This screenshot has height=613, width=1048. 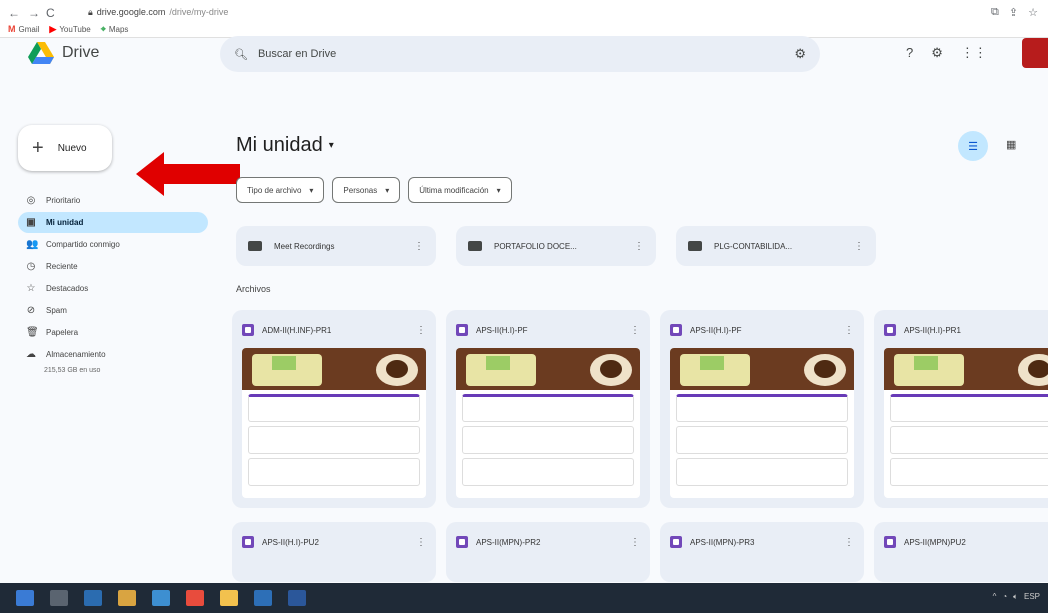 I want to click on filter-chip: Última modificación ▾, so click(x=460, y=190).